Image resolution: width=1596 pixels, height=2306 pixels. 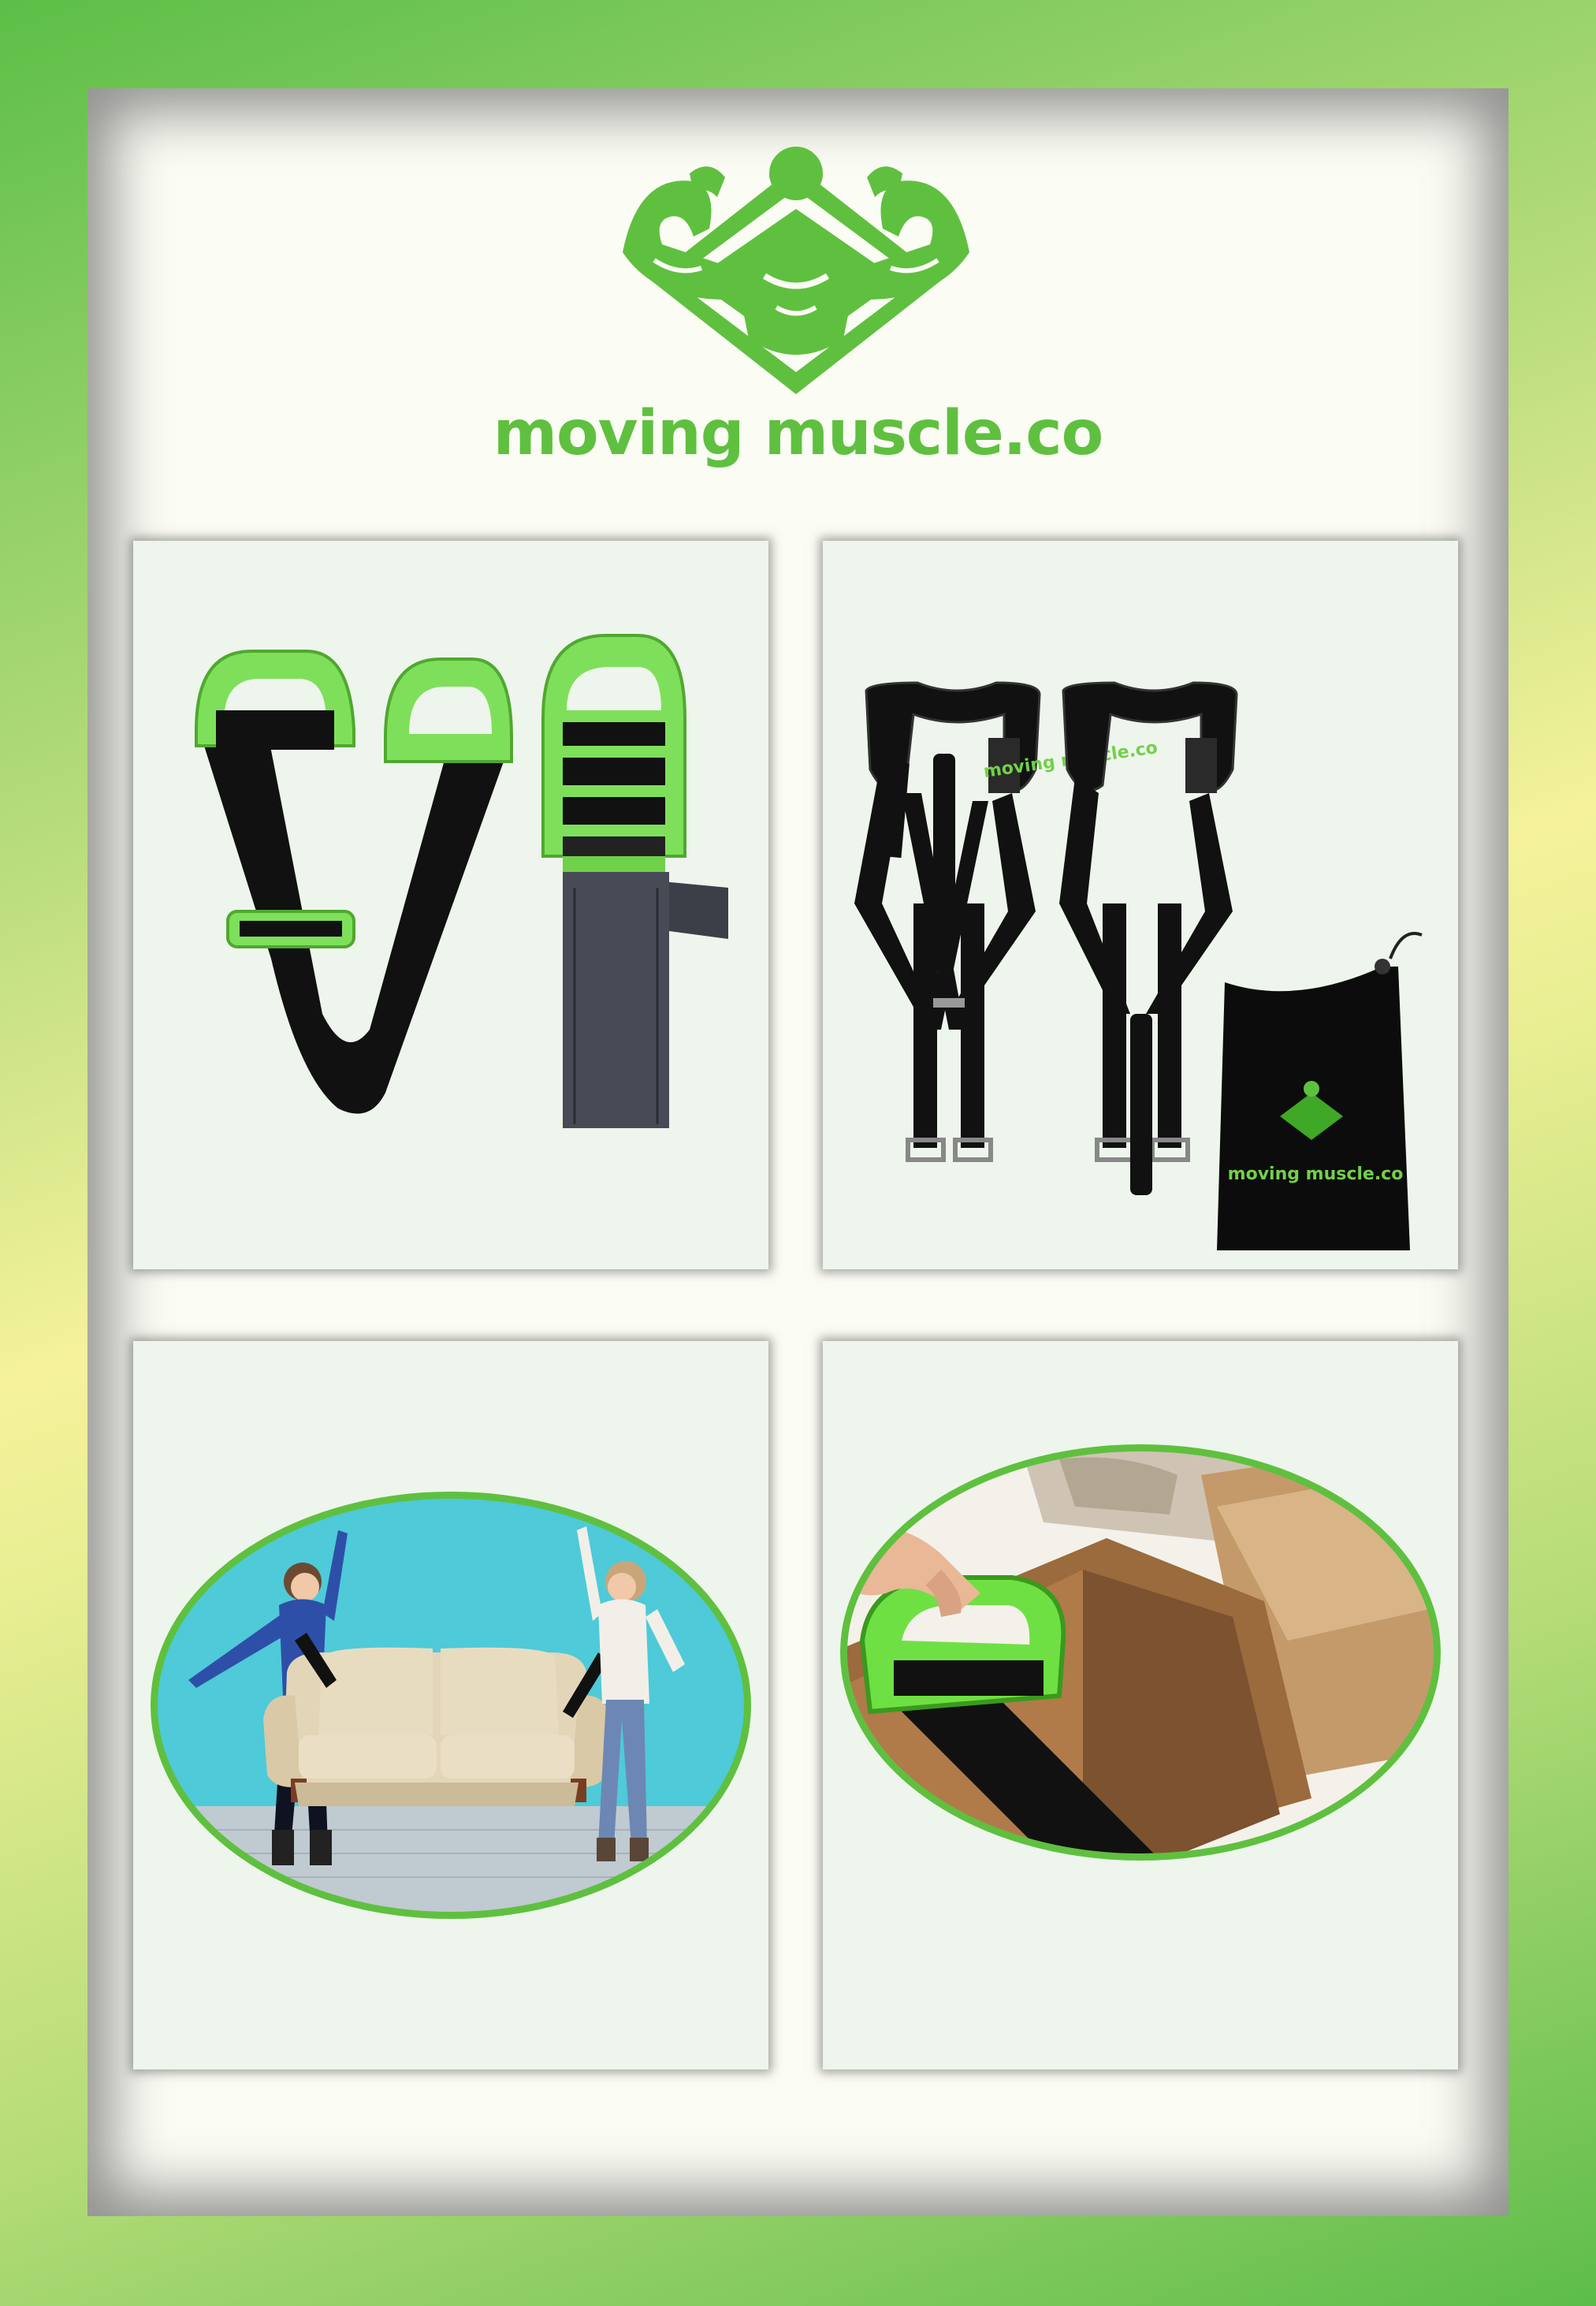 What do you see at coordinates (1140, 1652) in the screenshot?
I see `box-lifting-scene` at bounding box center [1140, 1652].